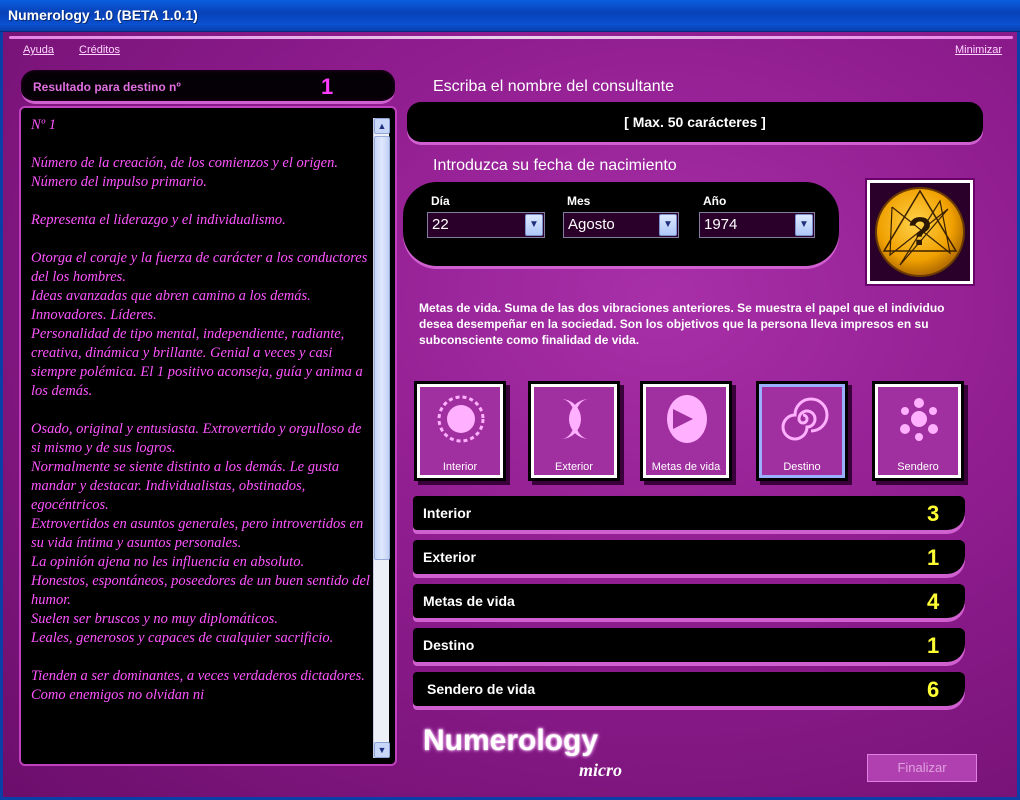  Describe the element at coordinates (689, 645) in the screenshot. I see `result-row-destino: Destino 1` at that location.